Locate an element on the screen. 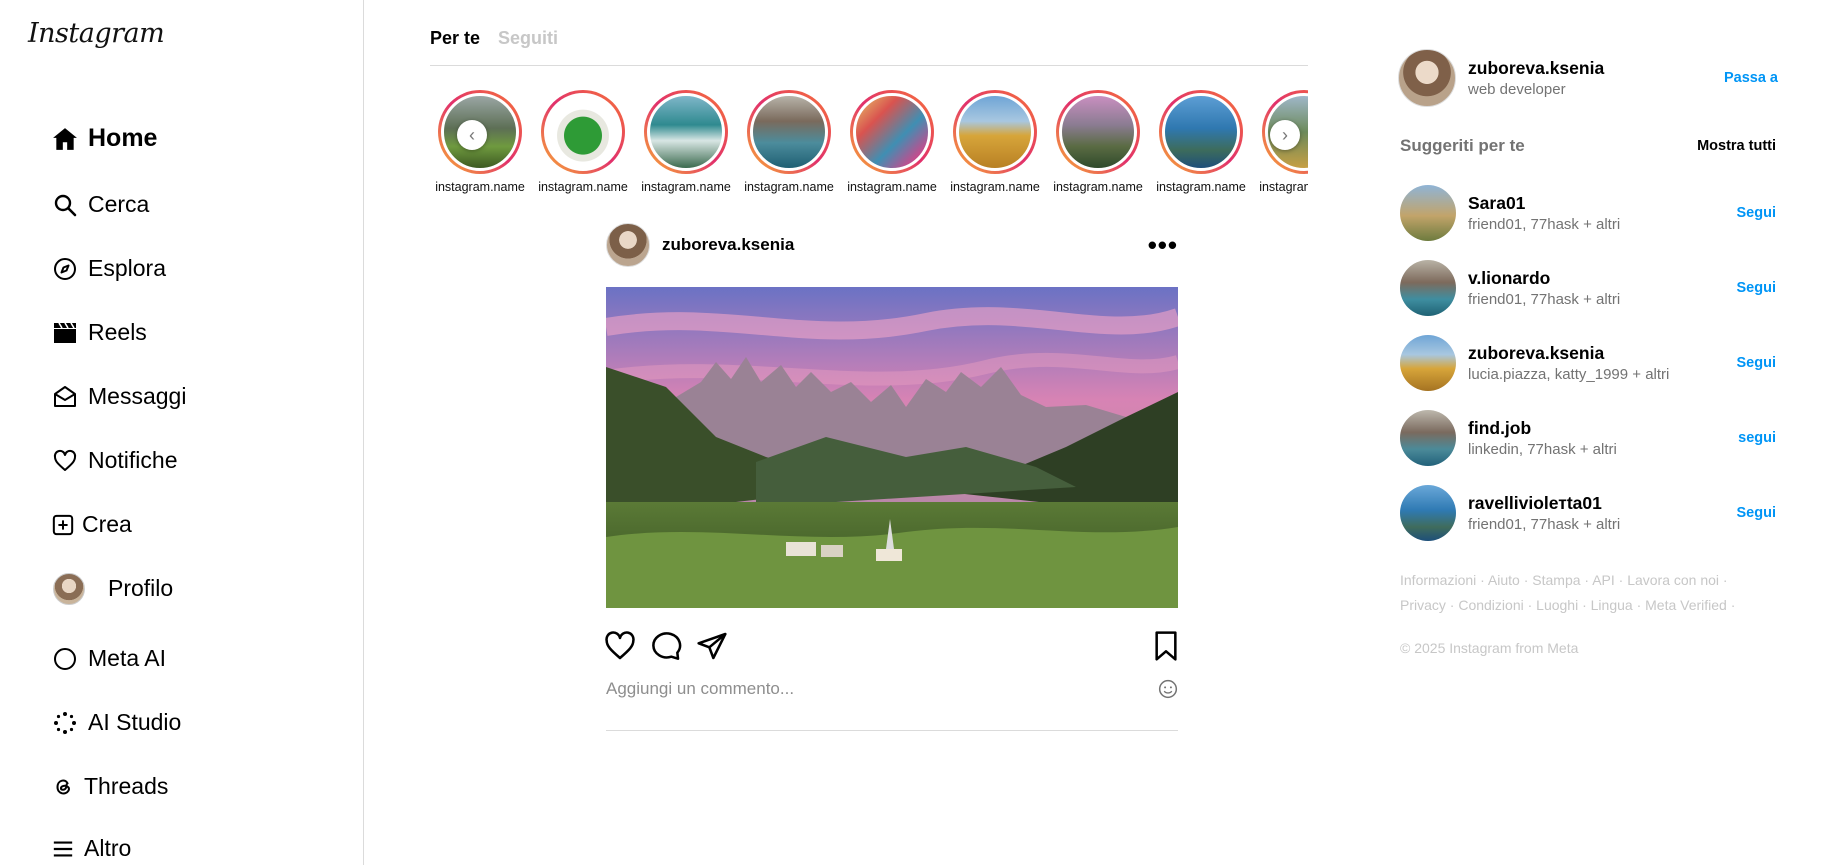  threads-icon is located at coordinates (63, 787).